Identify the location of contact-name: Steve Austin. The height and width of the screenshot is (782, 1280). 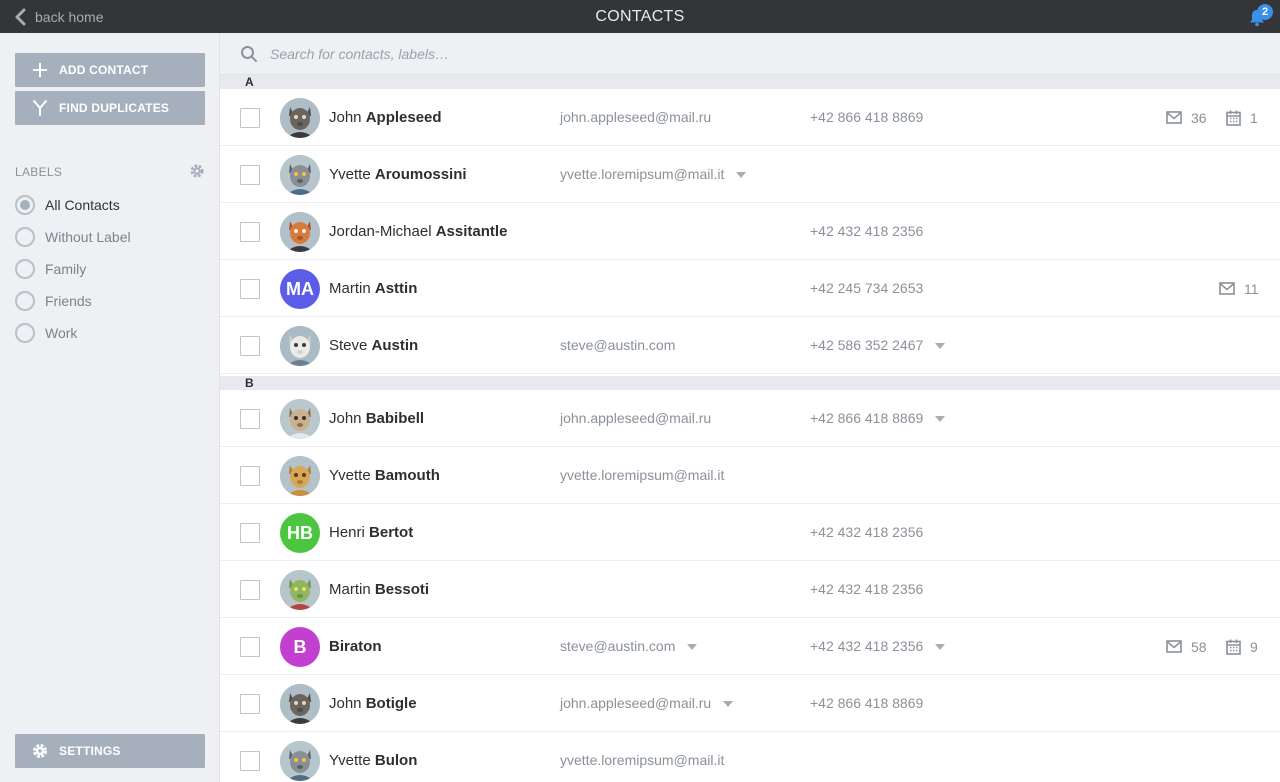
(373, 345).